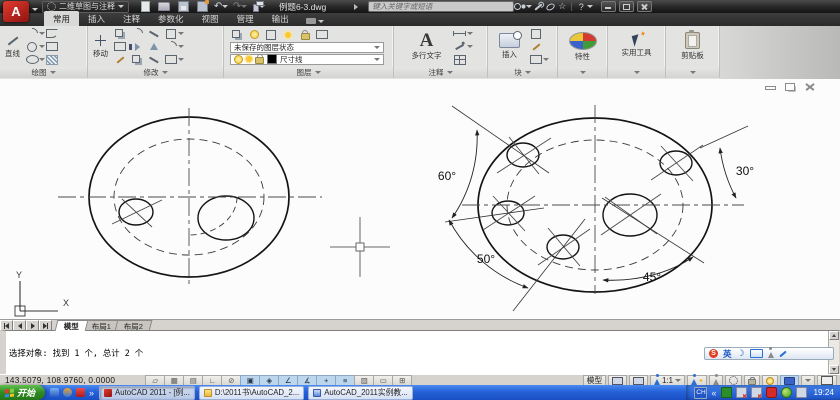 This screenshot has height=400, width=840. Describe the element at coordinates (627, 6) in the screenshot. I see `restore-button` at that location.